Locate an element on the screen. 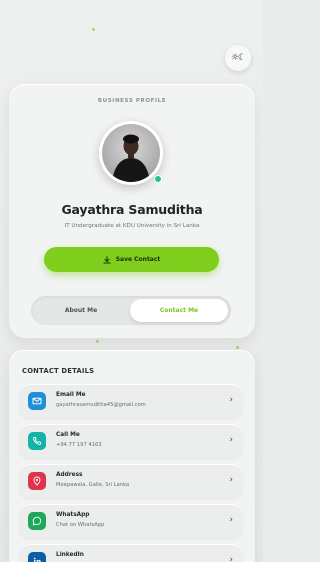  online-status-dot is located at coordinates (158, 179).